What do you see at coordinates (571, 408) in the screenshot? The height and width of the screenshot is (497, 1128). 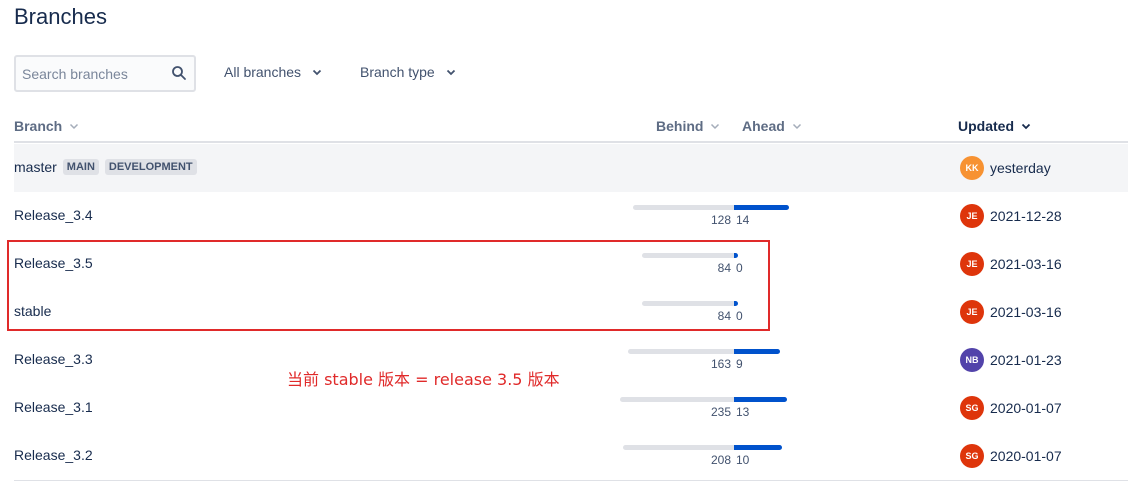 I see `table-row: Release_3.1 235 13 SG 2020-01-07` at bounding box center [571, 408].